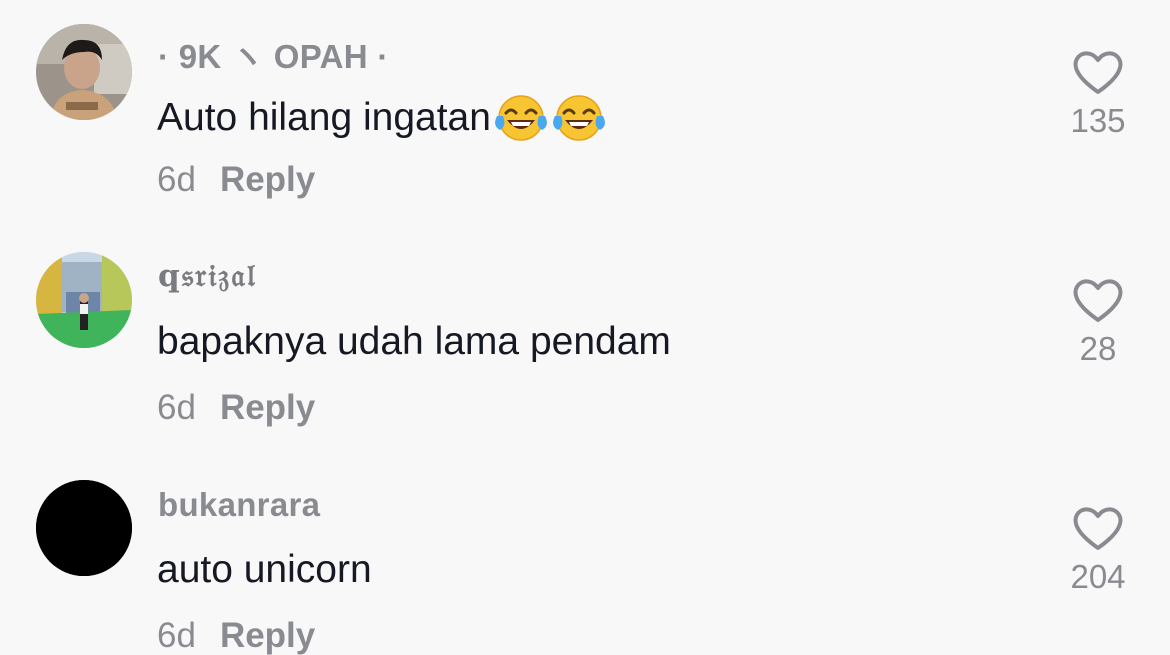  I want to click on like-button: 204, so click(1098, 549).